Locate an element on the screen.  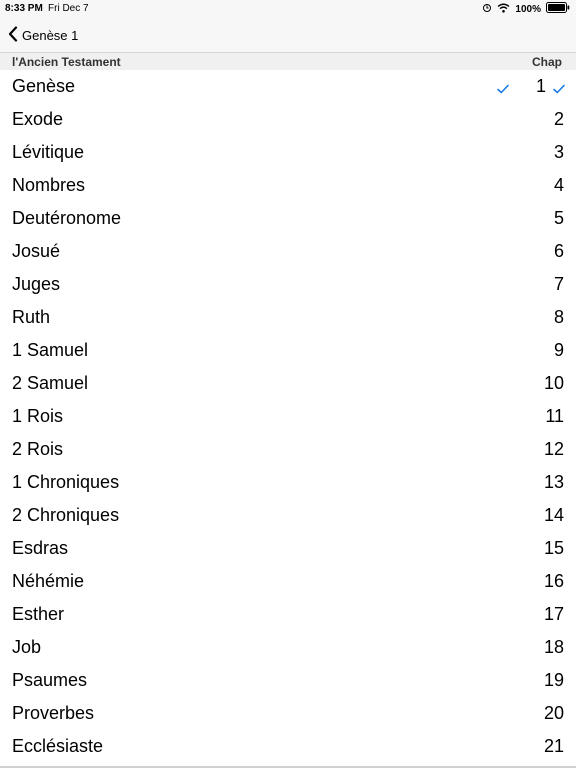
book-name: Psaumes is located at coordinates (50, 680).